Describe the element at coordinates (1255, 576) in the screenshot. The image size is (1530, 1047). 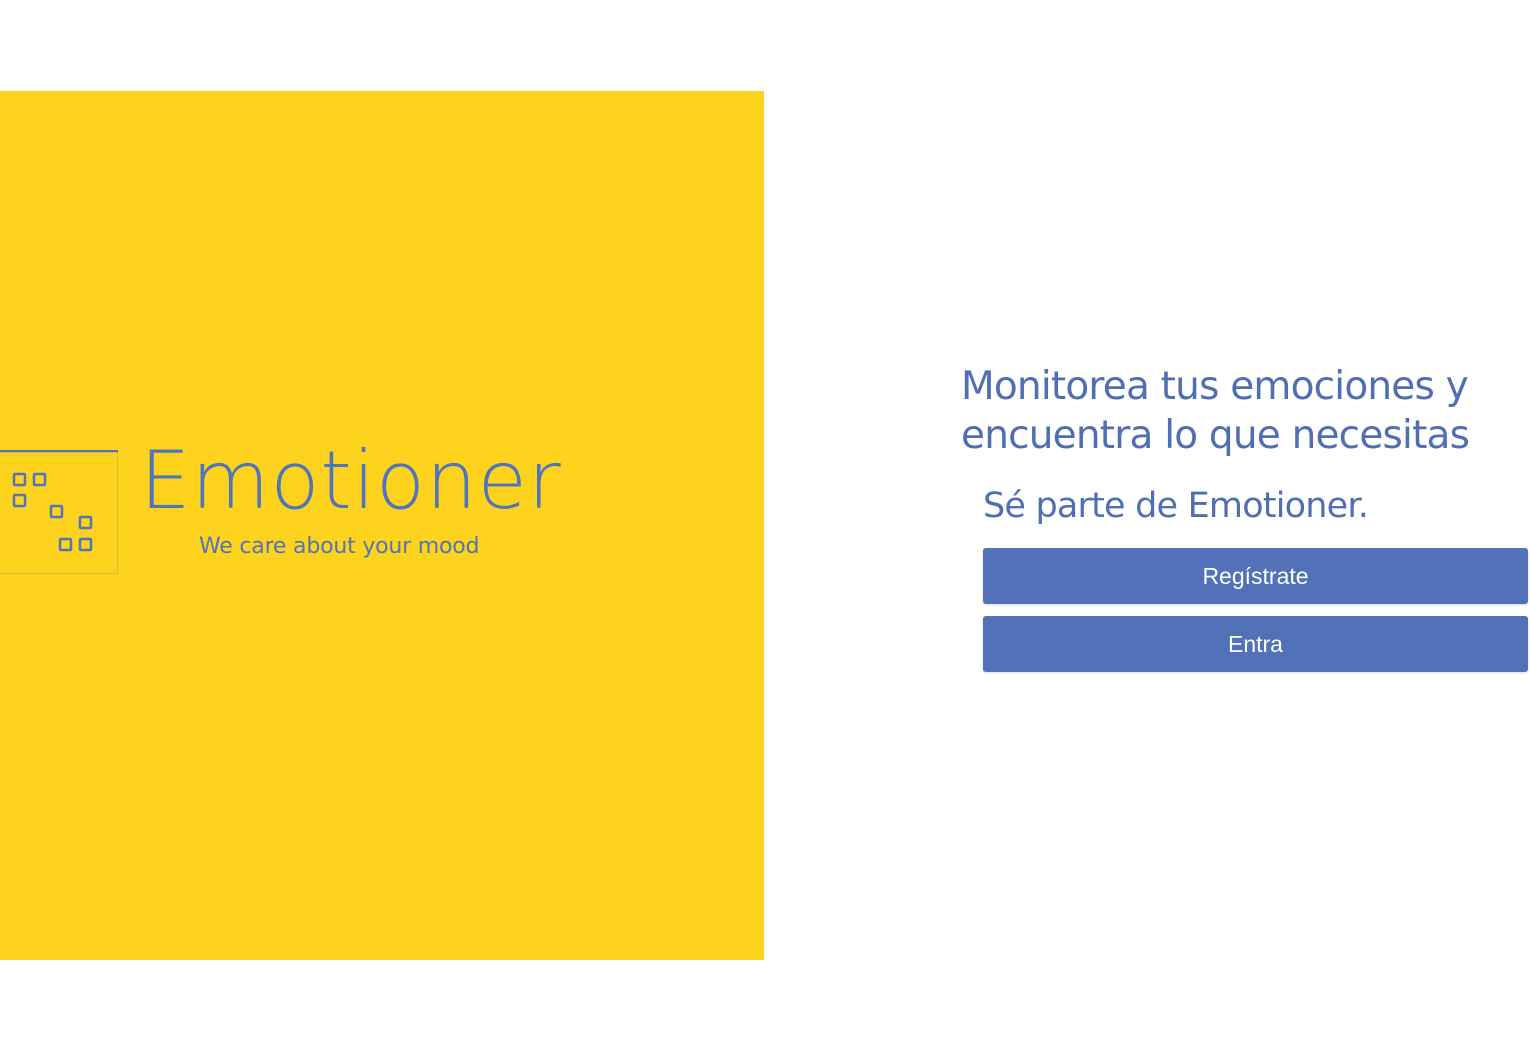
I see `register-button: Regístrate` at that location.